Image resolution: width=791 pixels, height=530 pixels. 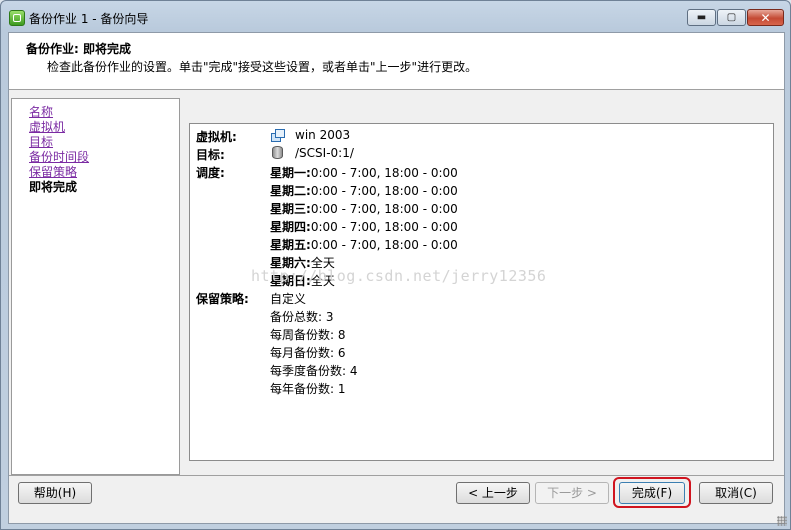 What do you see at coordinates (736, 493) in the screenshot?
I see `cancel-button: 取消(C)` at bounding box center [736, 493].